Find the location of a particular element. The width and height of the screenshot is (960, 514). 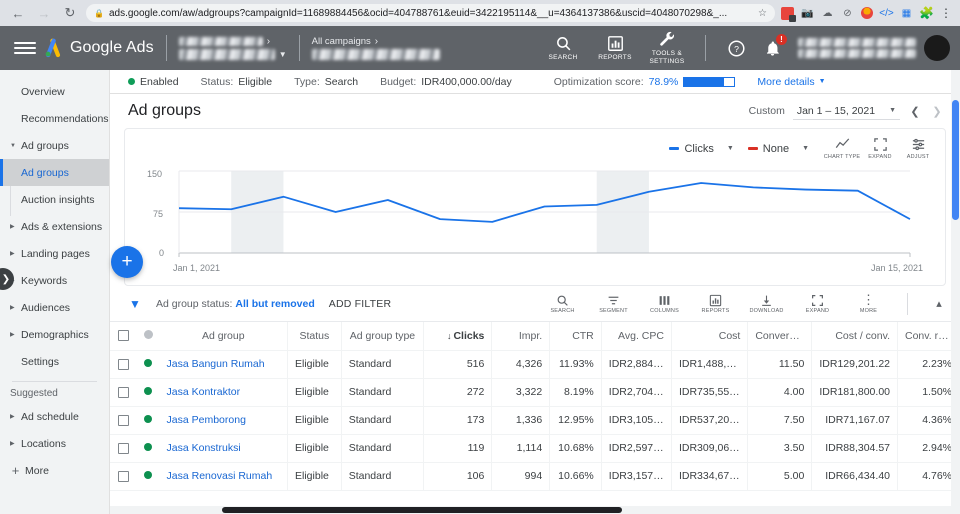

sidebar-item-ad-groups: Ad groups is located at coordinates (54, 172).